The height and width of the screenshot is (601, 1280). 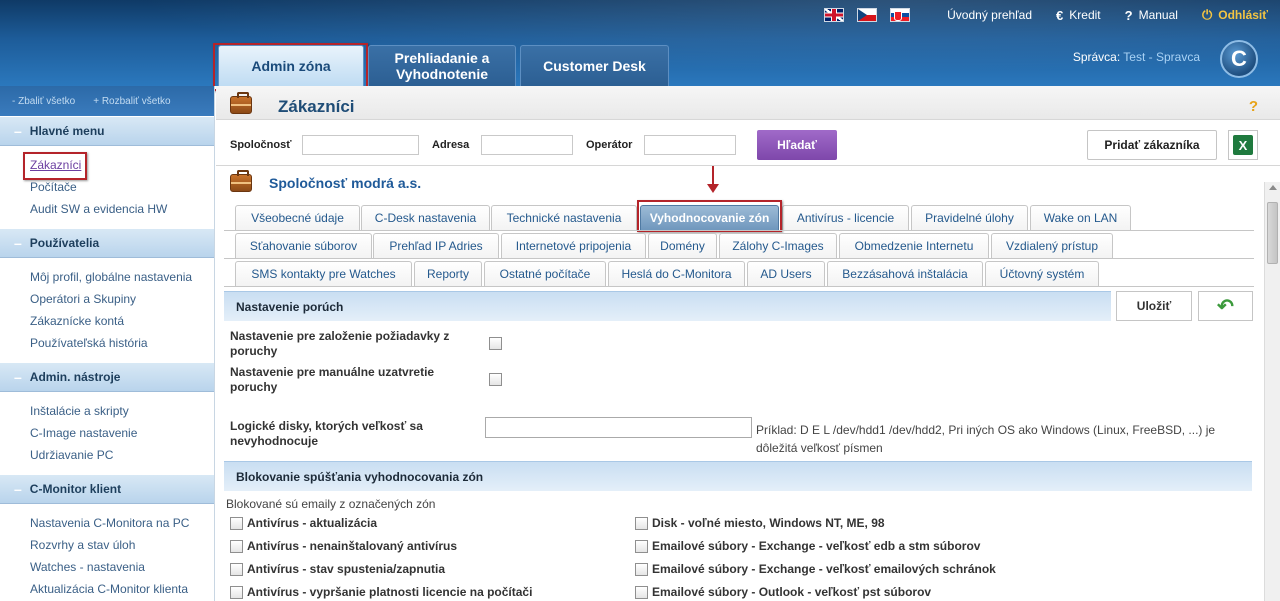 I want to click on tab-internet-restriction: Obmedzenie Internetu, so click(x=914, y=245).